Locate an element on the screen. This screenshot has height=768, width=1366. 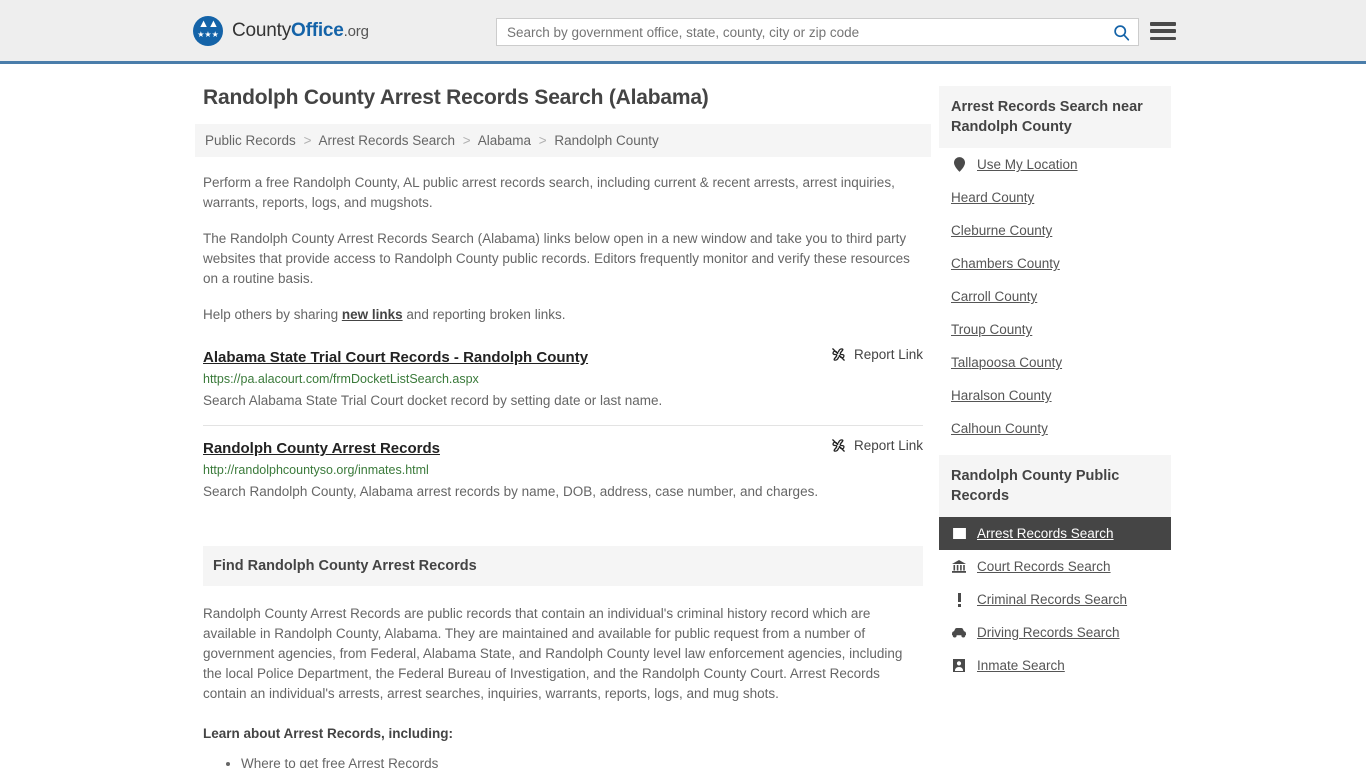
sidebar-item-label: Tallapoosa County is located at coordinates (1007, 362).